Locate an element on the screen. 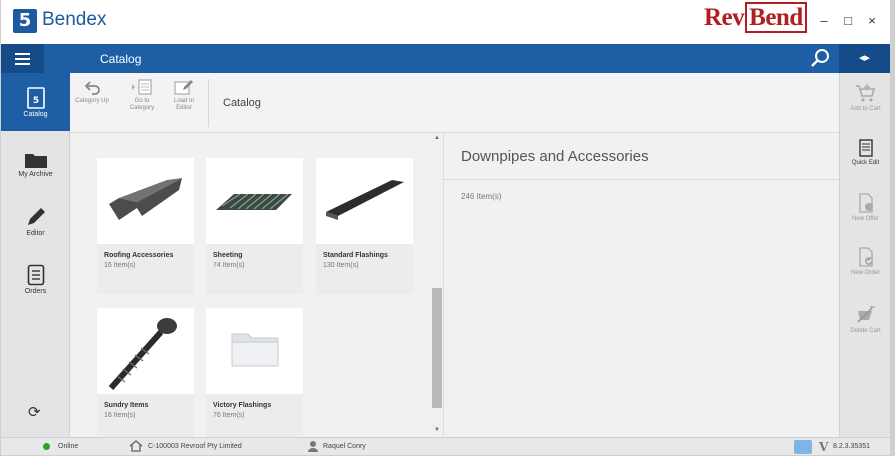  sidebar-item-label: My Archive is located at coordinates (35, 174).